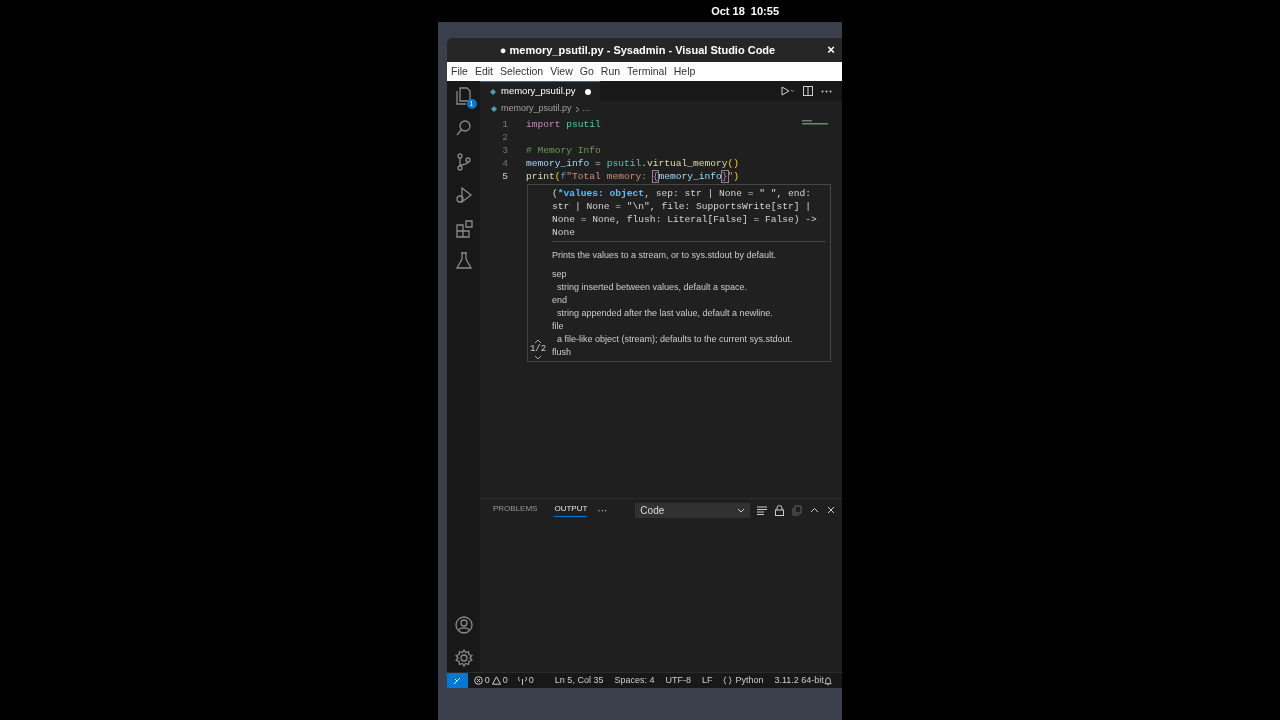 This screenshot has height=720, width=1280. I want to click on minimap, so click(815, 122).